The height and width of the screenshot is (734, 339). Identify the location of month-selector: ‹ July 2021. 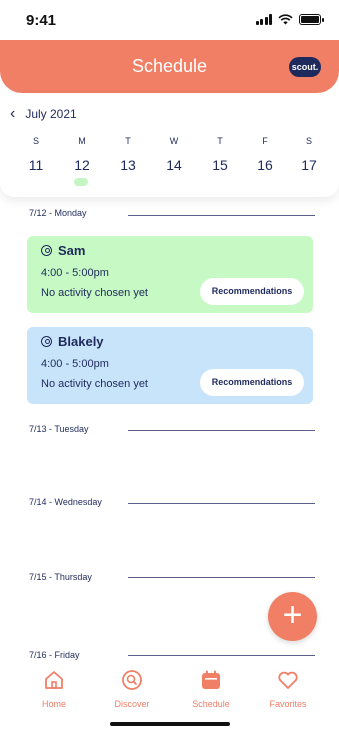
(43, 114).